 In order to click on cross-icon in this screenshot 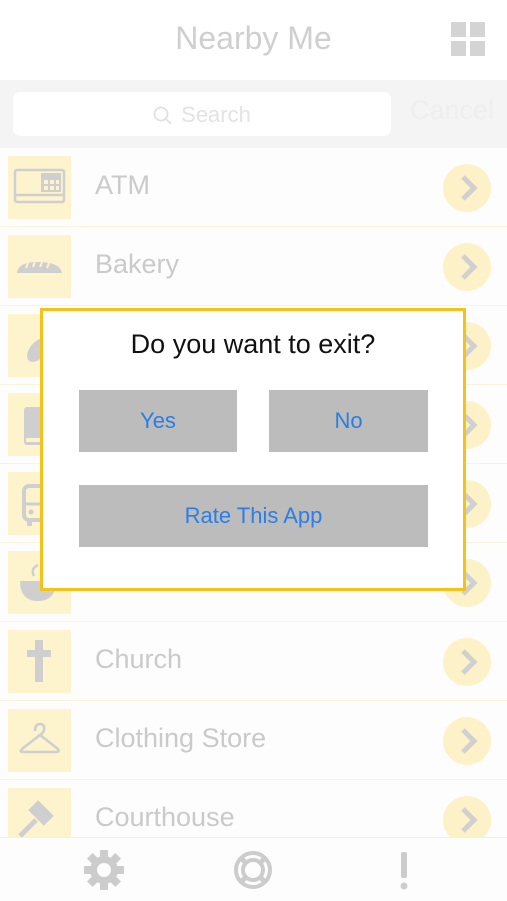, I will do `click(39, 661)`.